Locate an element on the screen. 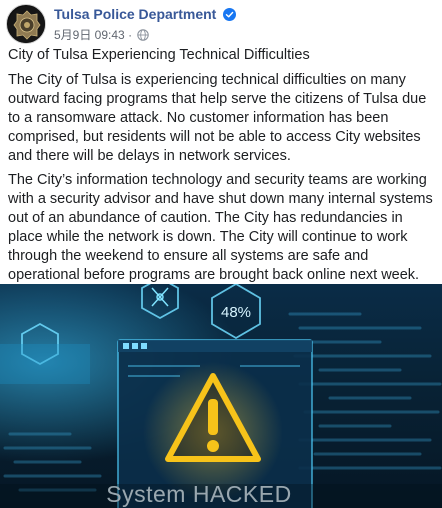  page-name-text: Tulsa Police Department is located at coordinates (135, 14).